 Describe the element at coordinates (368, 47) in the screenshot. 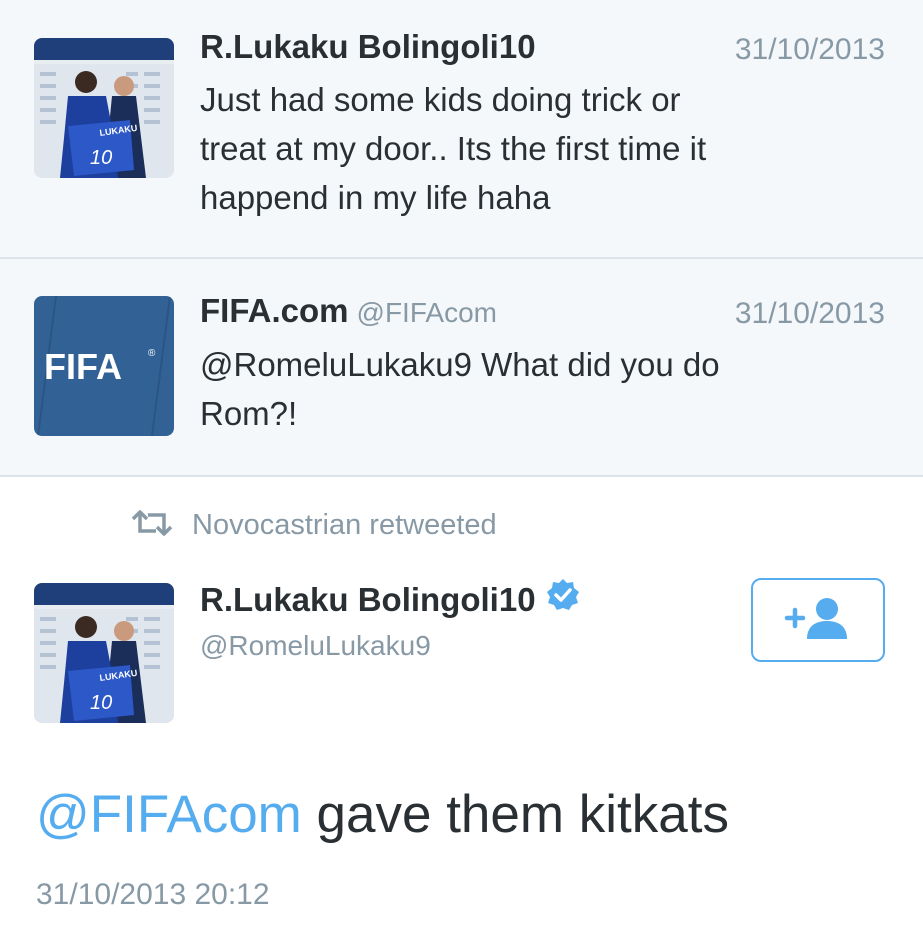

I see `tweet-author-name: R.Lukaku Bolingoli10` at that location.